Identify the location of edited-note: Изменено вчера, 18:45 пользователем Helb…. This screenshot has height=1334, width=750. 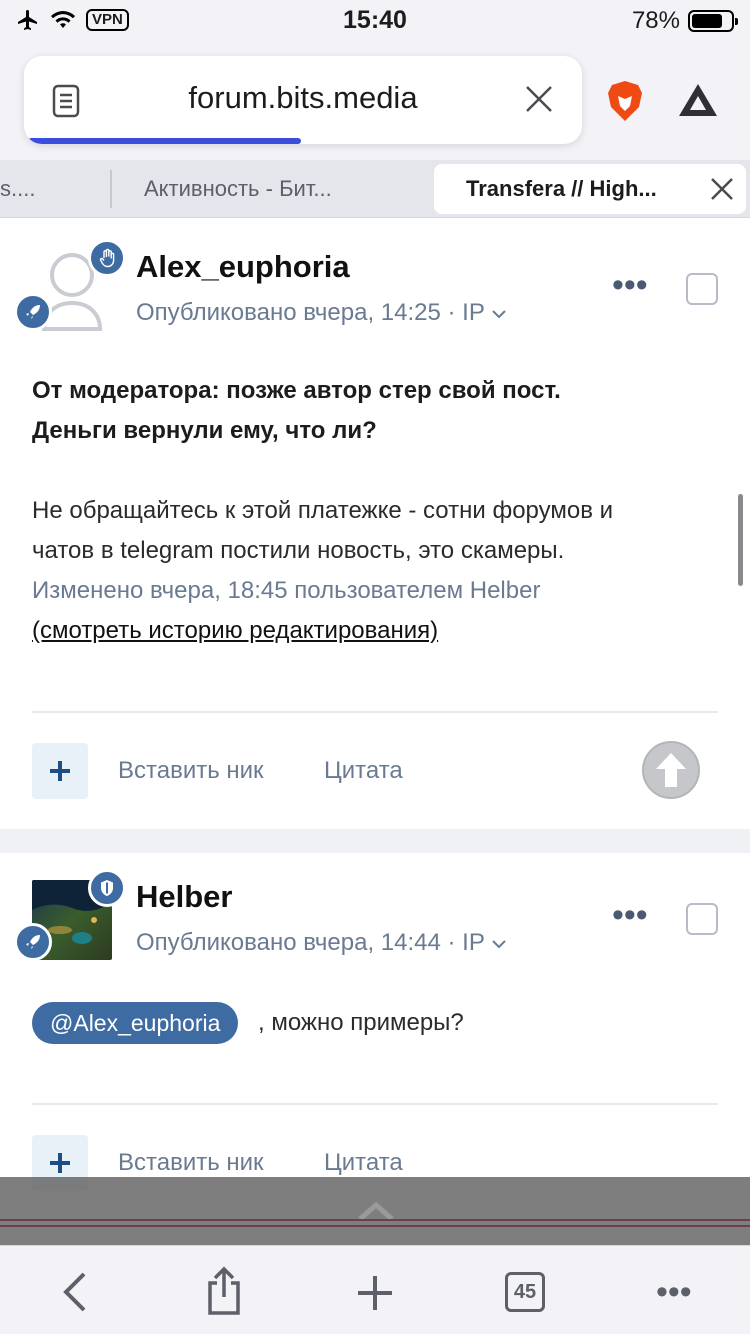
(286, 590).